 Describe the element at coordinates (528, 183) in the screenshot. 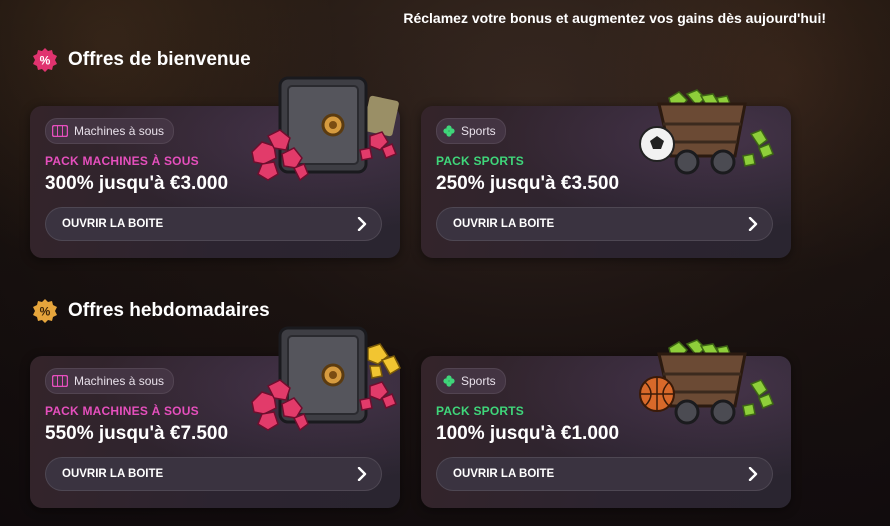

I see `bonus-amount: 250% jusqu'à €3.500` at that location.